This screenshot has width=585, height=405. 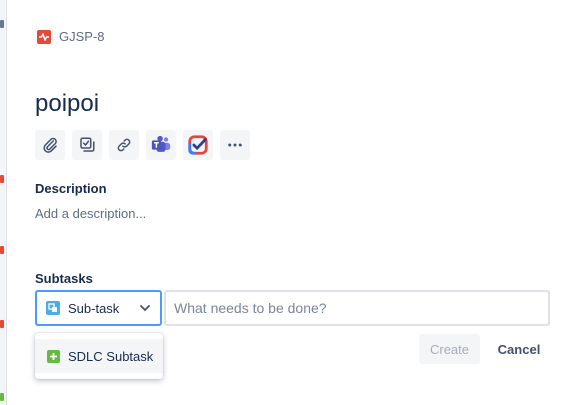 What do you see at coordinates (357, 308) in the screenshot?
I see `subtask-summary-input` at bounding box center [357, 308].